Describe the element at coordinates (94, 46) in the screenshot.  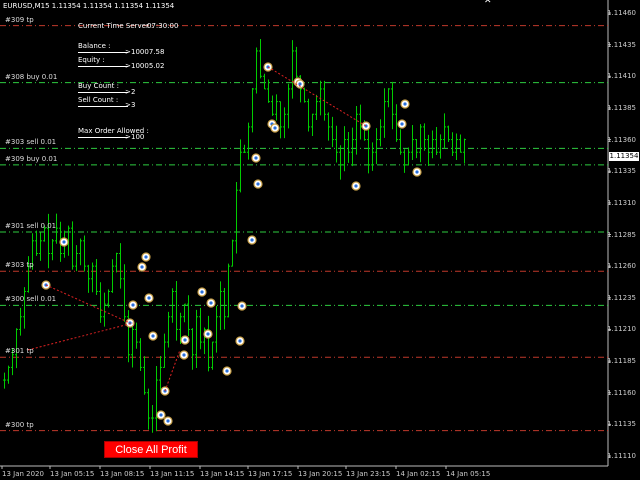
I see `balance-label: Balance :` at that location.